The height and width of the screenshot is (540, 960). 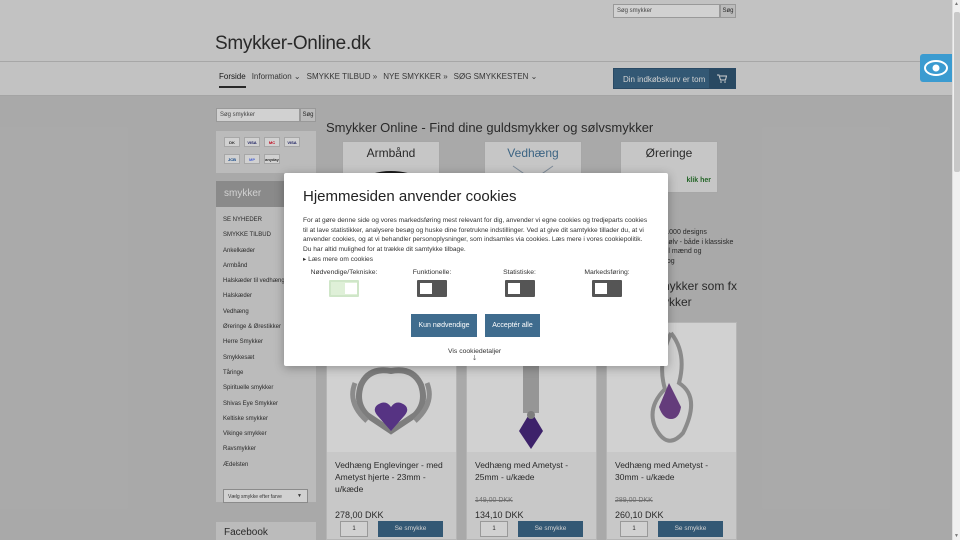 I want to click on cookie-title: Hjemmesiden anvender cookies, so click(x=410, y=196).